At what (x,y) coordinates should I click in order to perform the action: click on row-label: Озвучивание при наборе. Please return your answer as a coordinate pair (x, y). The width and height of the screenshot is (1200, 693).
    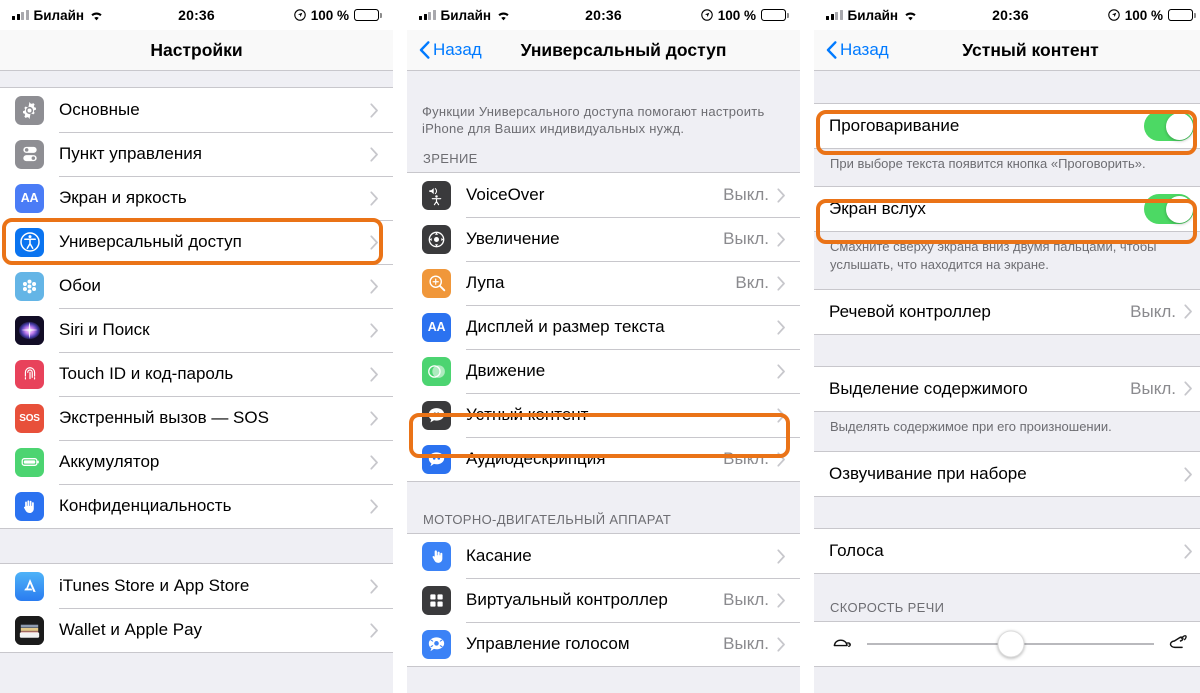
    Looking at the image, I should click on (928, 474).